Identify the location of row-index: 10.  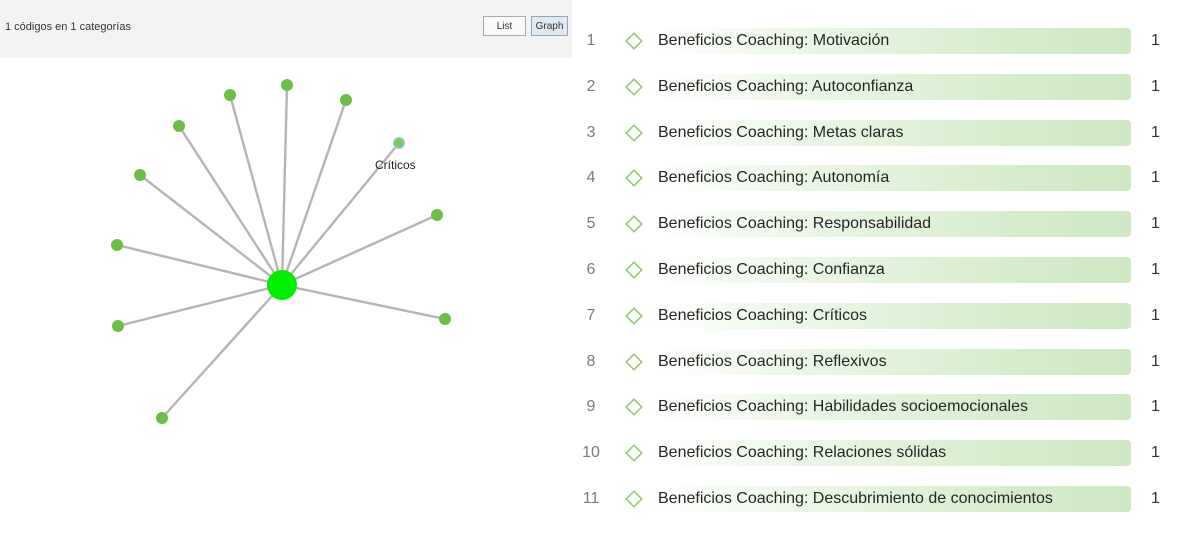
(591, 453).